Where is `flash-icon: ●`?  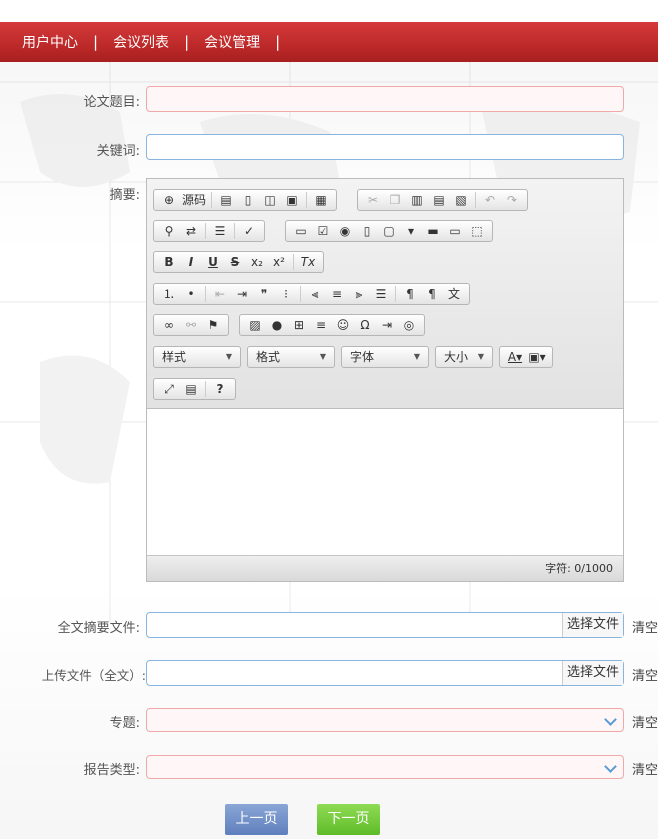
flash-icon: ● is located at coordinates (277, 325).